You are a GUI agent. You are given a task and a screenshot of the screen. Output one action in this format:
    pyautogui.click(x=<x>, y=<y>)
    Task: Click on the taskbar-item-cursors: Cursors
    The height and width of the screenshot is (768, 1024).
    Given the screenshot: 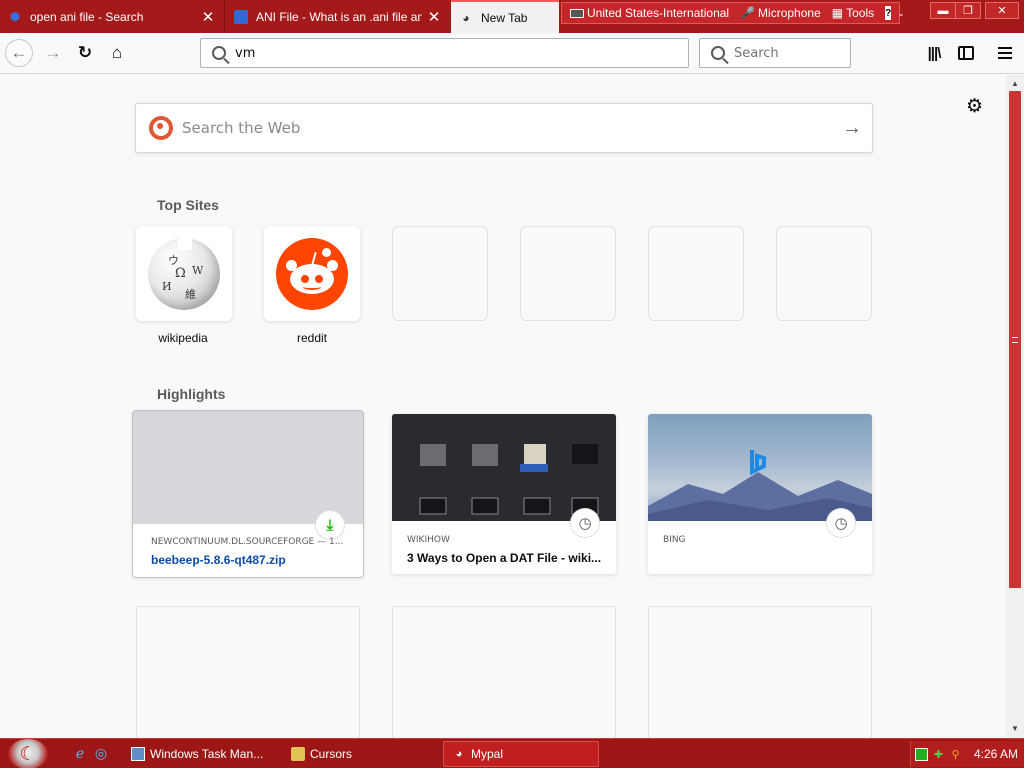 What is the action you would take?
    pyautogui.click(x=357, y=754)
    